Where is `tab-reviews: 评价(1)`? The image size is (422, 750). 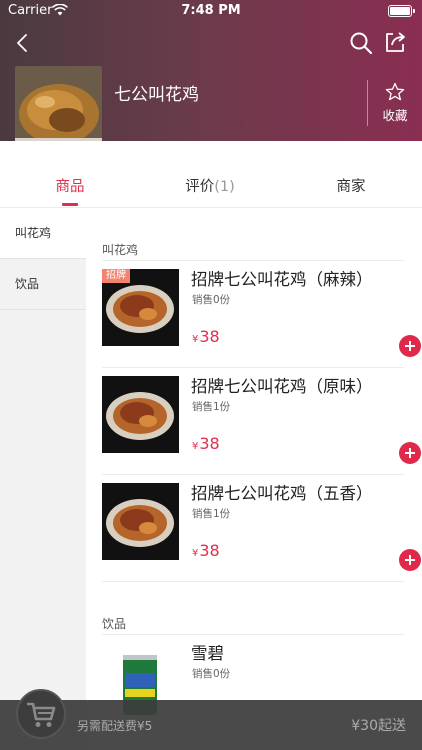
tab-reviews: 评价(1) is located at coordinates (210, 174).